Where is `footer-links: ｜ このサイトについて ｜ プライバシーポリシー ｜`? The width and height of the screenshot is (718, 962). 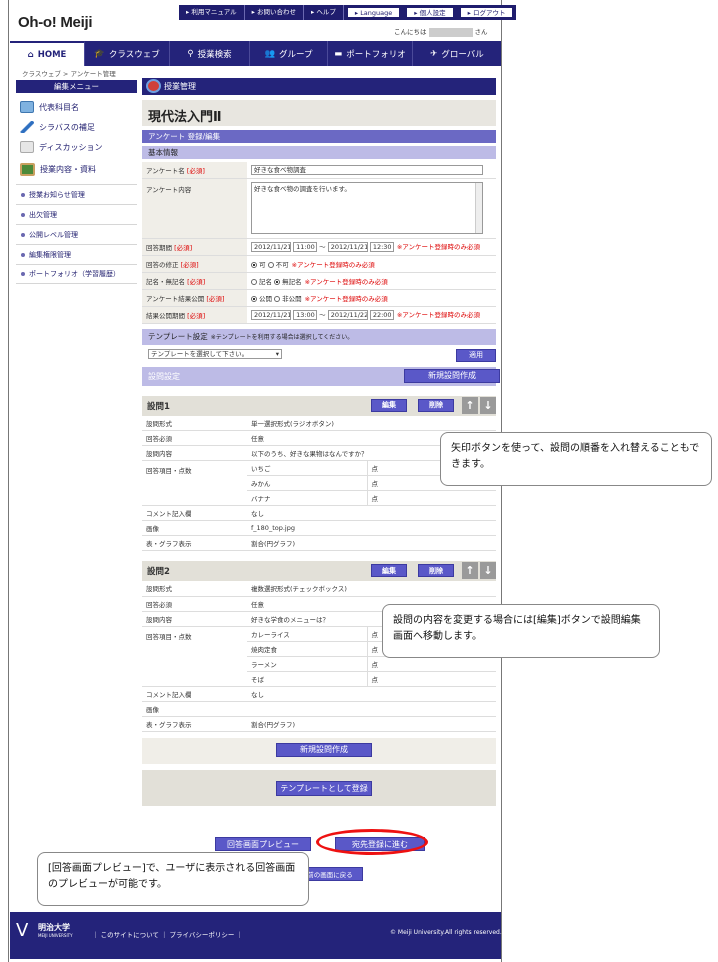 footer-links: ｜ このサイトについて ｜ プライバシーポリシー ｜ is located at coordinates (167, 934).